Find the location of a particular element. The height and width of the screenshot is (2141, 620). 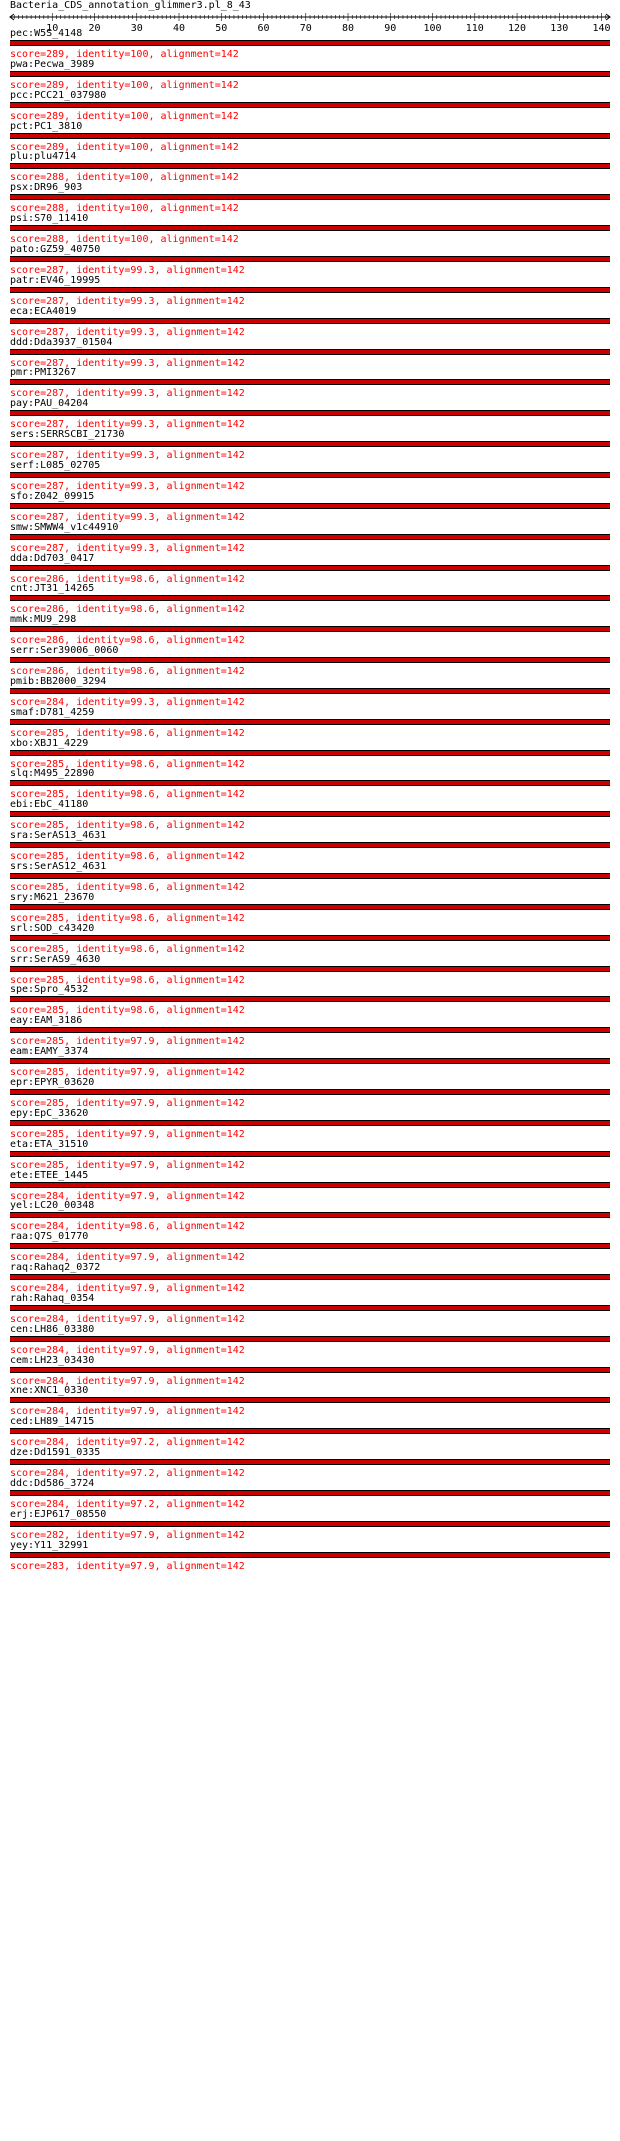

hit-name: sers:SERRSCBI_21730 is located at coordinates (67, 434).